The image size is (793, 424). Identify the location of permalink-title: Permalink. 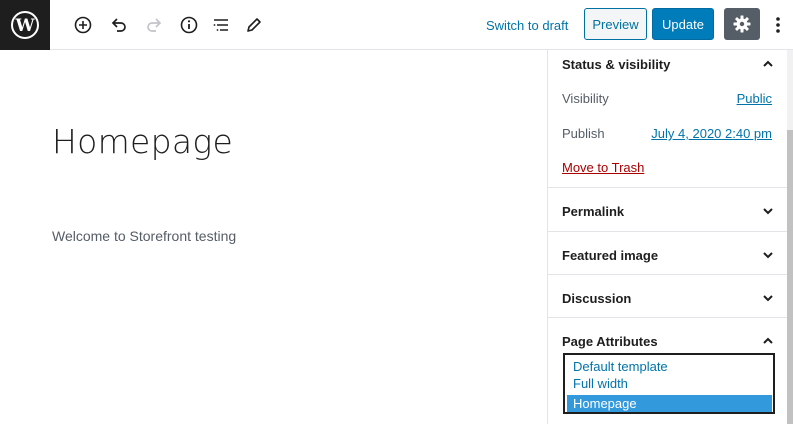
(593, 211).